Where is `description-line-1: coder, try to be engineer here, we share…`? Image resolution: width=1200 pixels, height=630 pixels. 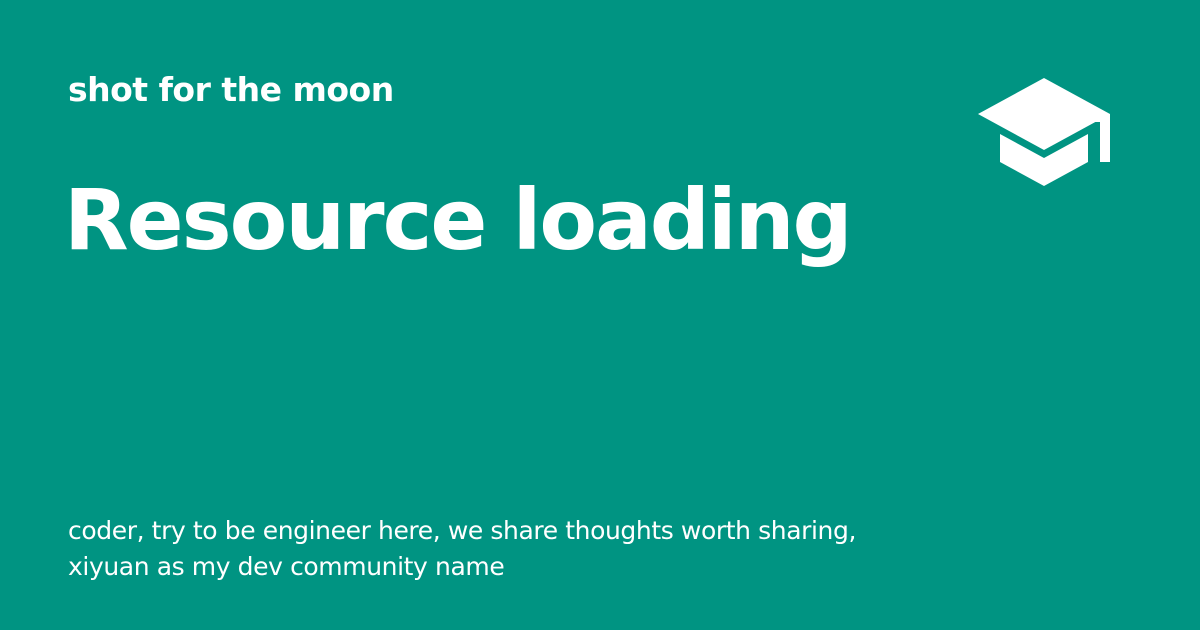 description-line-1: coder, try to be engineer here, we share… is located at coordinates (462, 530).